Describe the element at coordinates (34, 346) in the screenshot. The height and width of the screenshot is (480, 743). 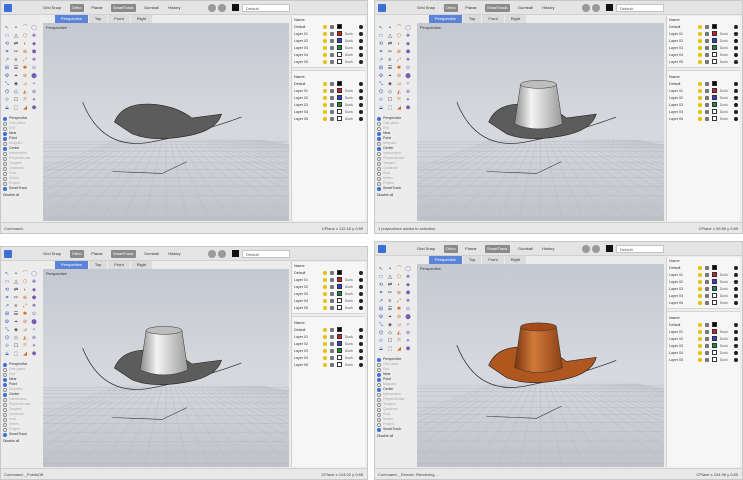
I see `tool-icon: ✦` at that location.